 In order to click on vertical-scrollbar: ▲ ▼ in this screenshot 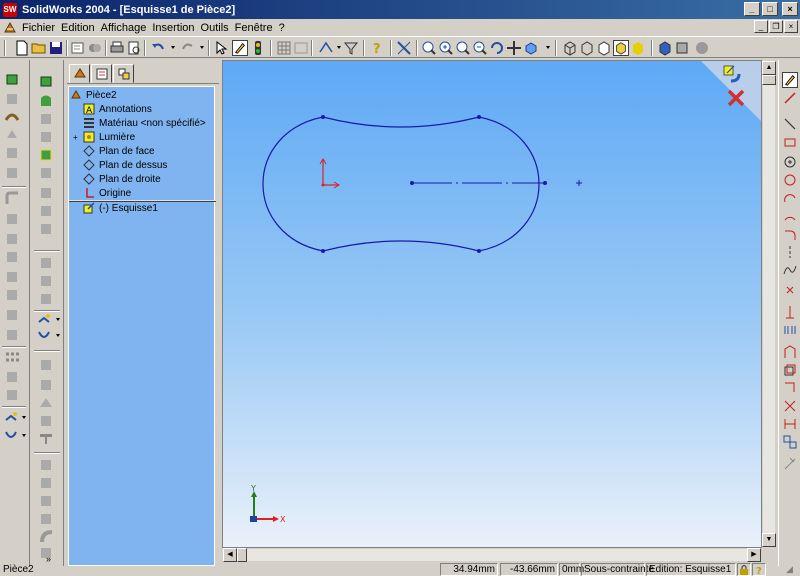, I will do `click(769, 304)`.